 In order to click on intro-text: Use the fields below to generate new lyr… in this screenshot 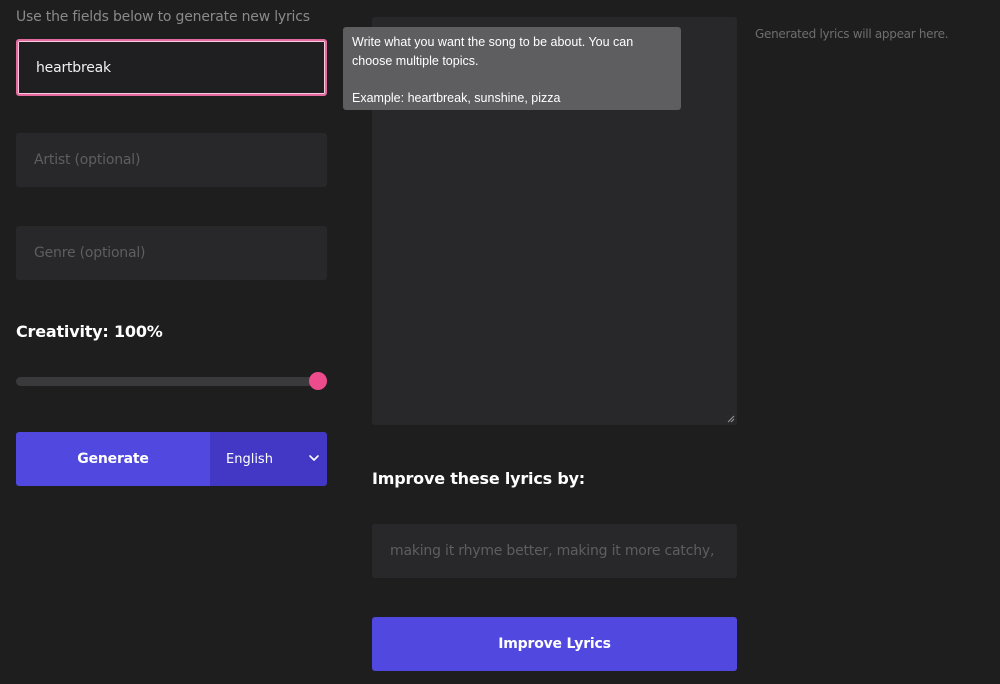, I will do `click(163, 17)`.